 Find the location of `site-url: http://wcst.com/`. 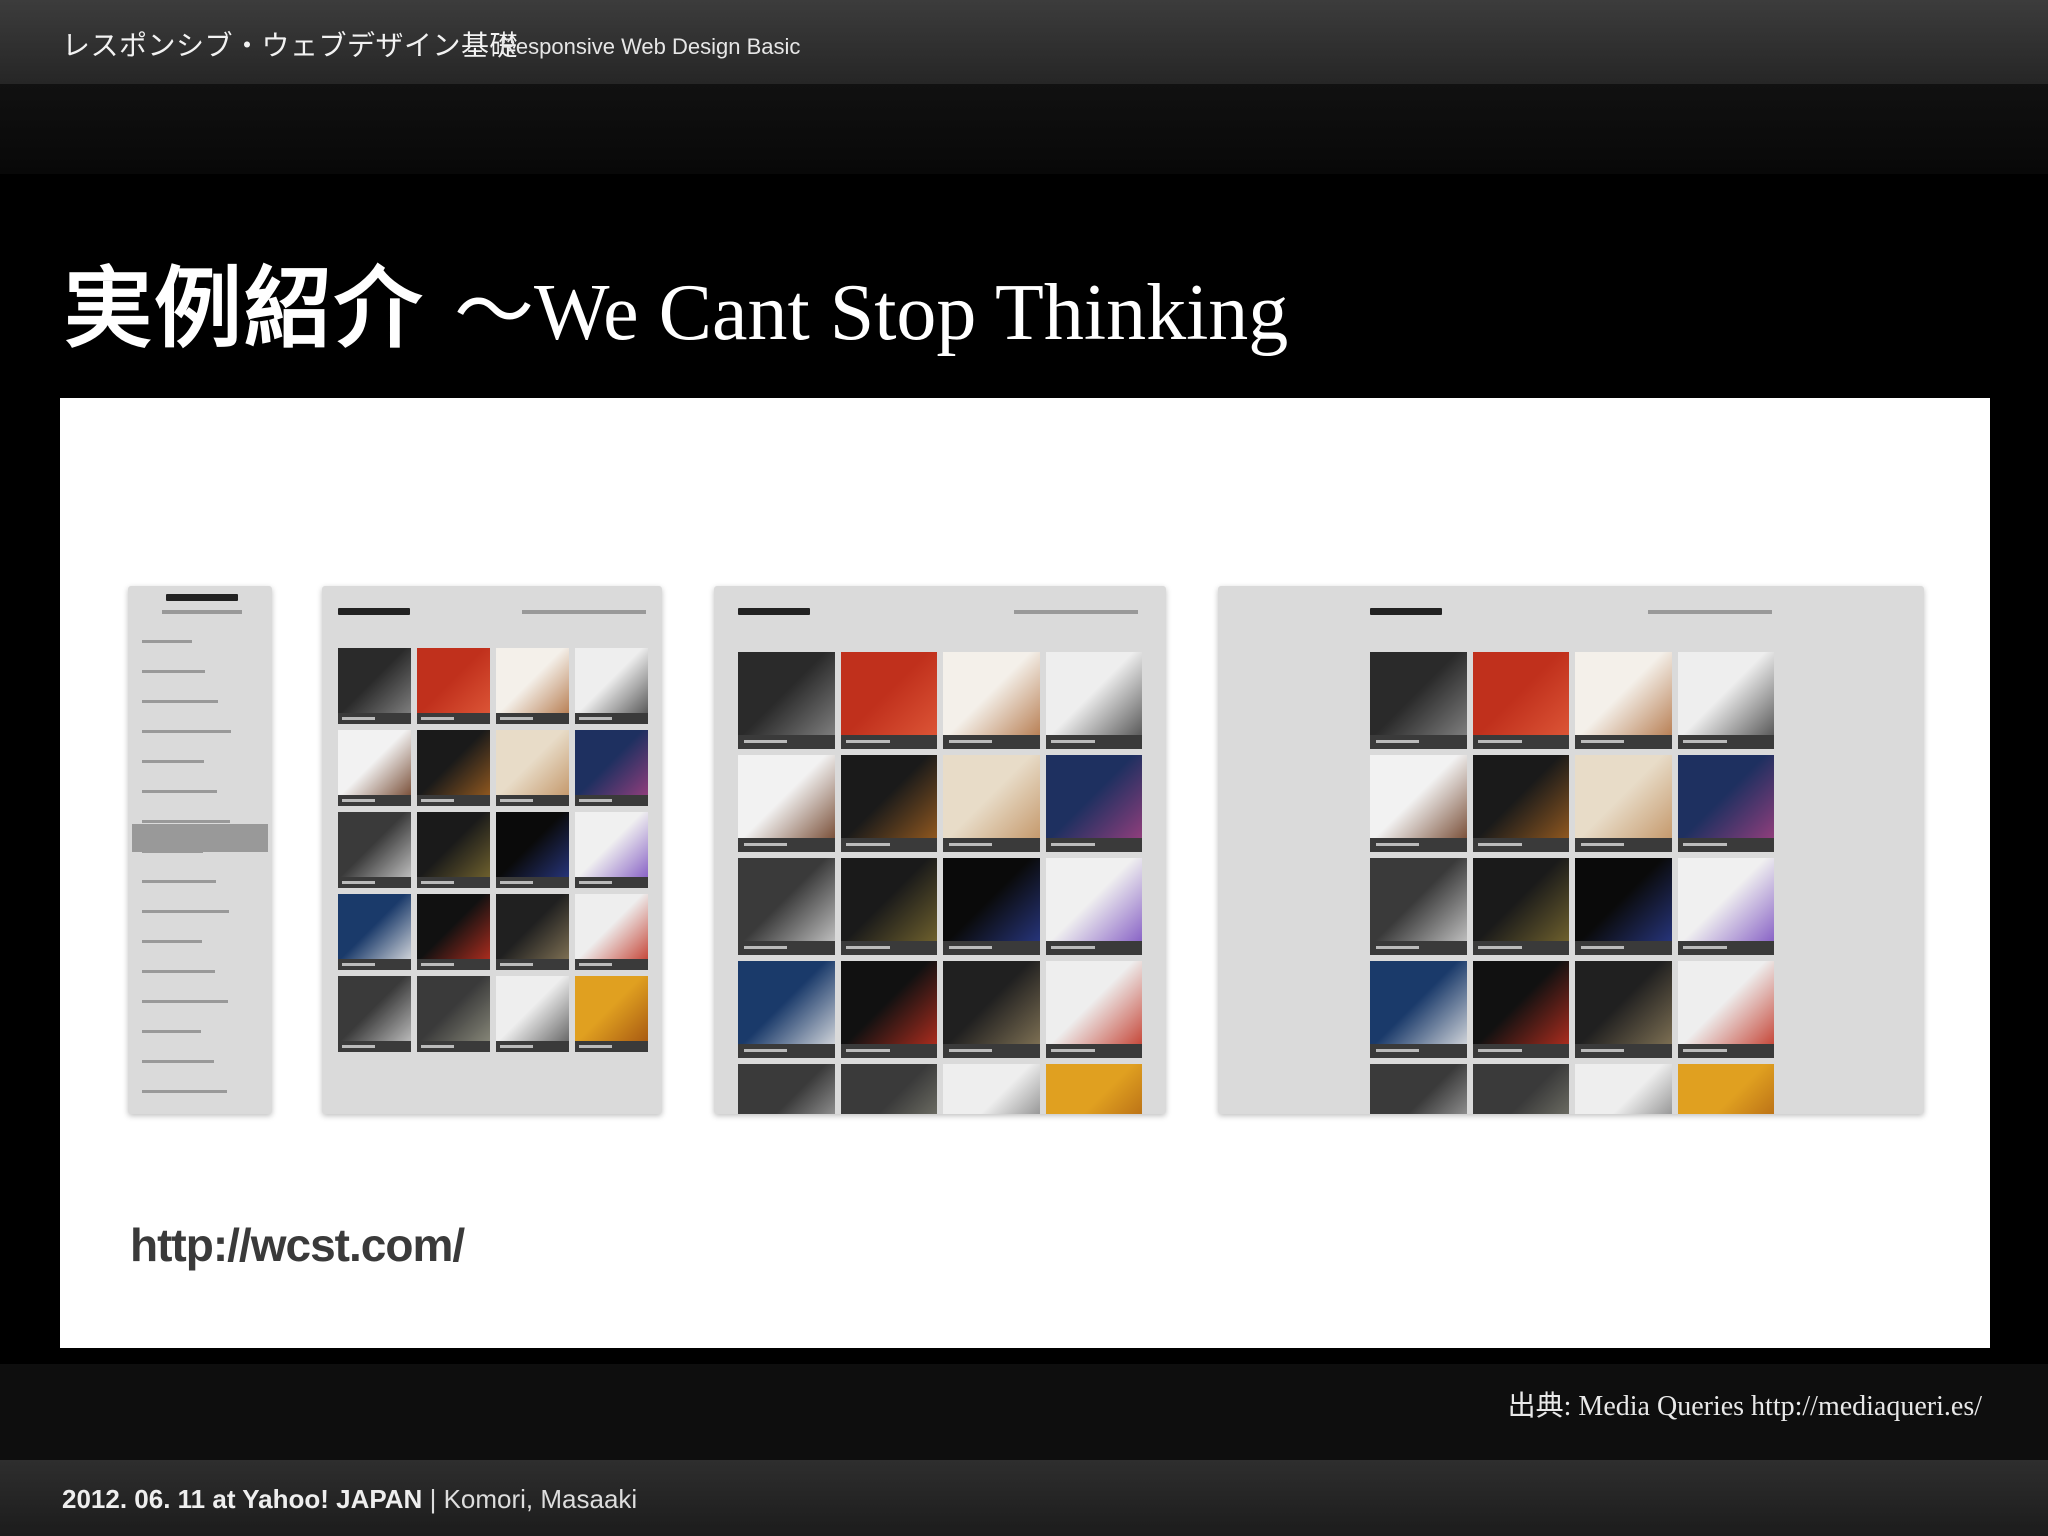

site-url: http://wcst.com/ is located at coordinates (297, 1245).